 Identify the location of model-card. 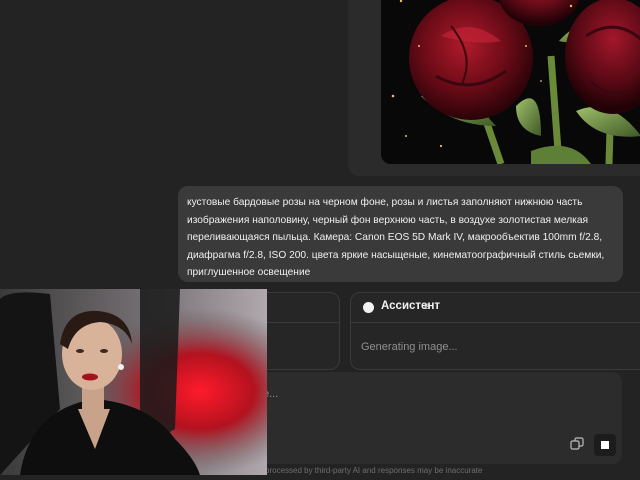
(297, 331).